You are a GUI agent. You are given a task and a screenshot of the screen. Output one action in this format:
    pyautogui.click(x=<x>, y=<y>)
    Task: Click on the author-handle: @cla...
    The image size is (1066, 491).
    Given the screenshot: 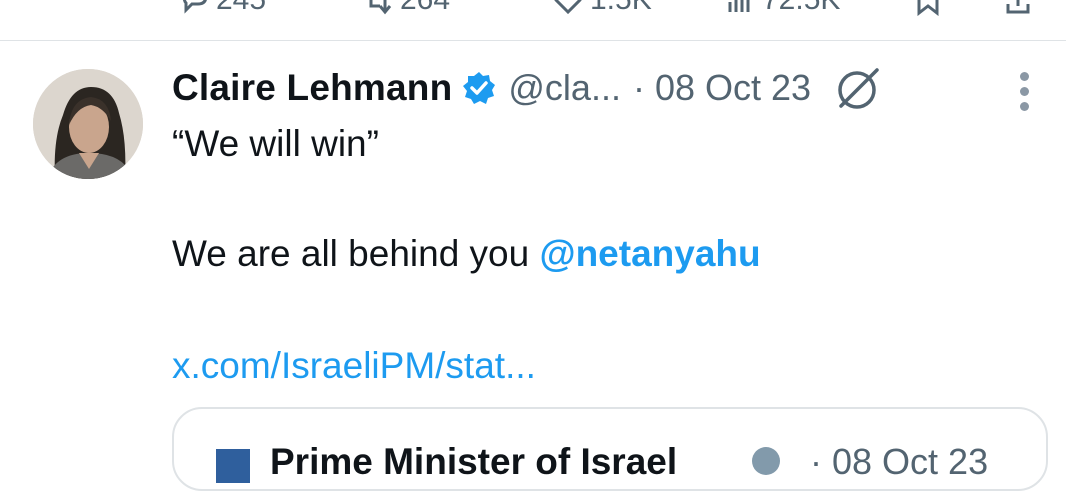 What is the action you would take?
    pyautogui.click(x=564, y=88)
    